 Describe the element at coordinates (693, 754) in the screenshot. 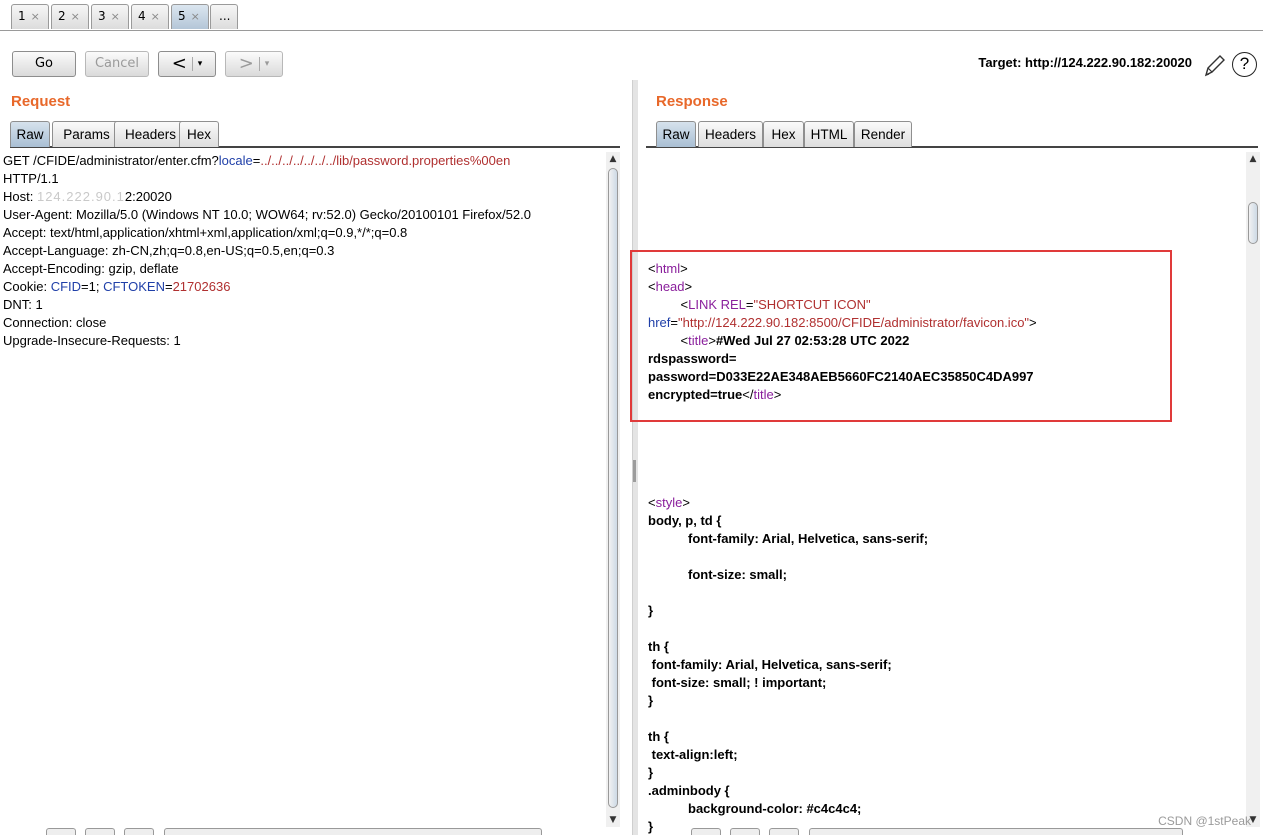

I see `response-line: text-align:left;` at that location.